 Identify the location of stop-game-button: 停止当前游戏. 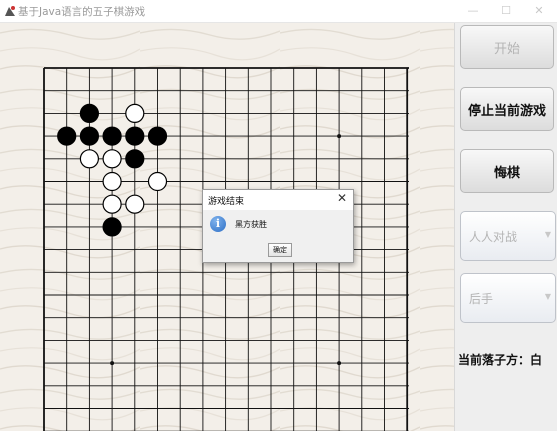
(507, 109).